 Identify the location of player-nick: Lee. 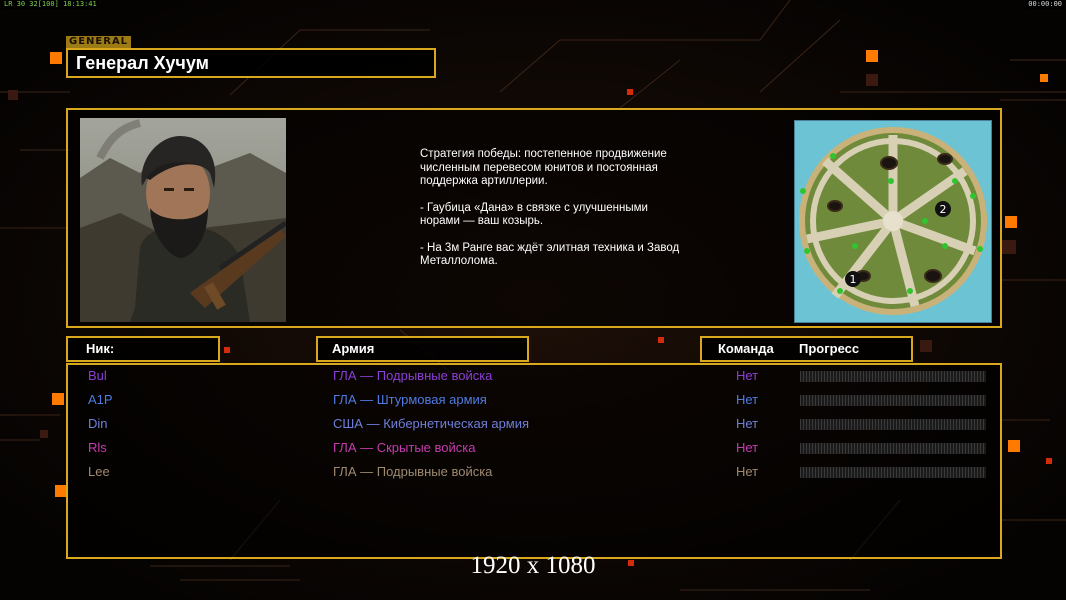
(99, 471).